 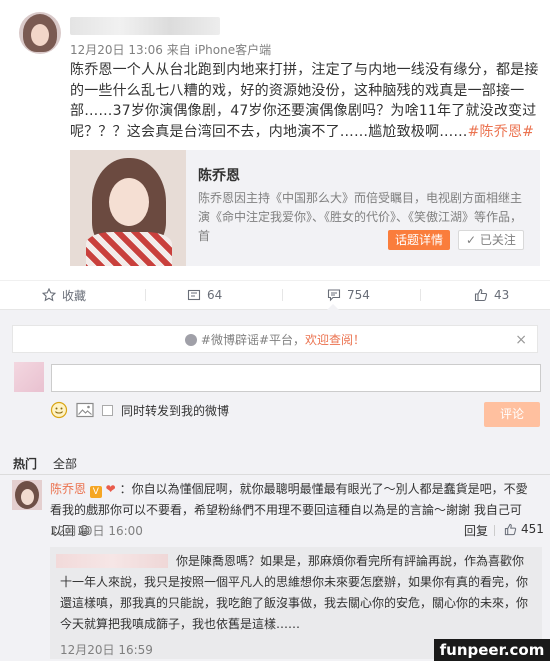 I want to click on comment-like-button: 451, so click(x=524, y=529).